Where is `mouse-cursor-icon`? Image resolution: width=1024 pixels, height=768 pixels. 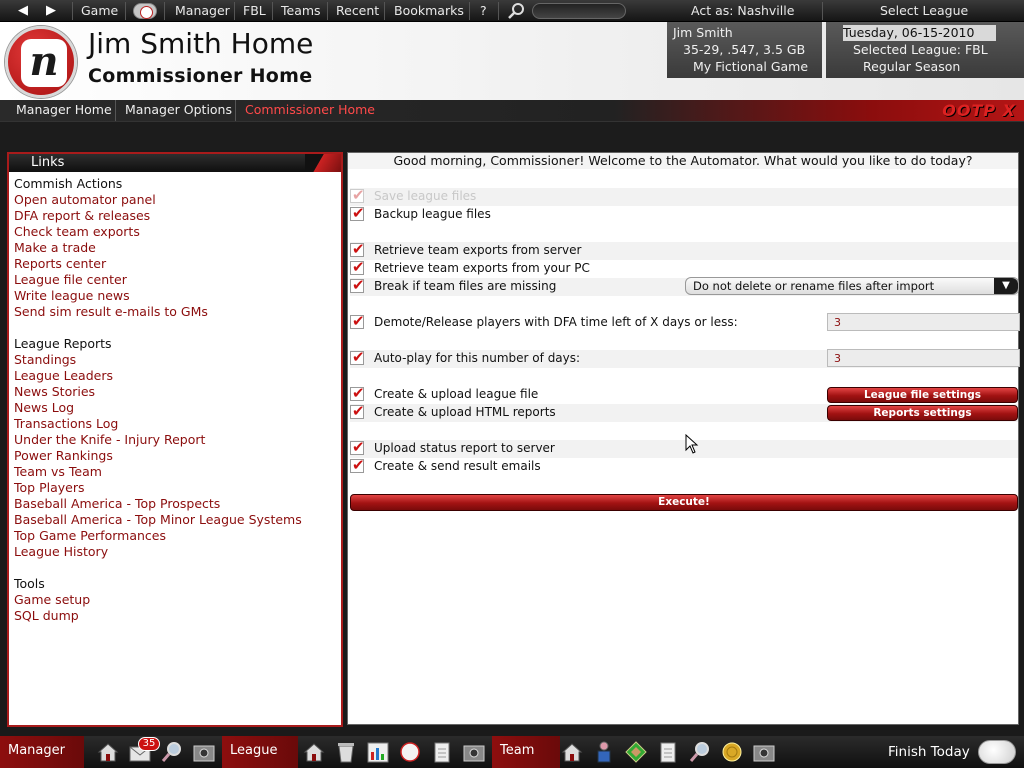 mouse-cursor-icon is located at coordinates (692, 444).